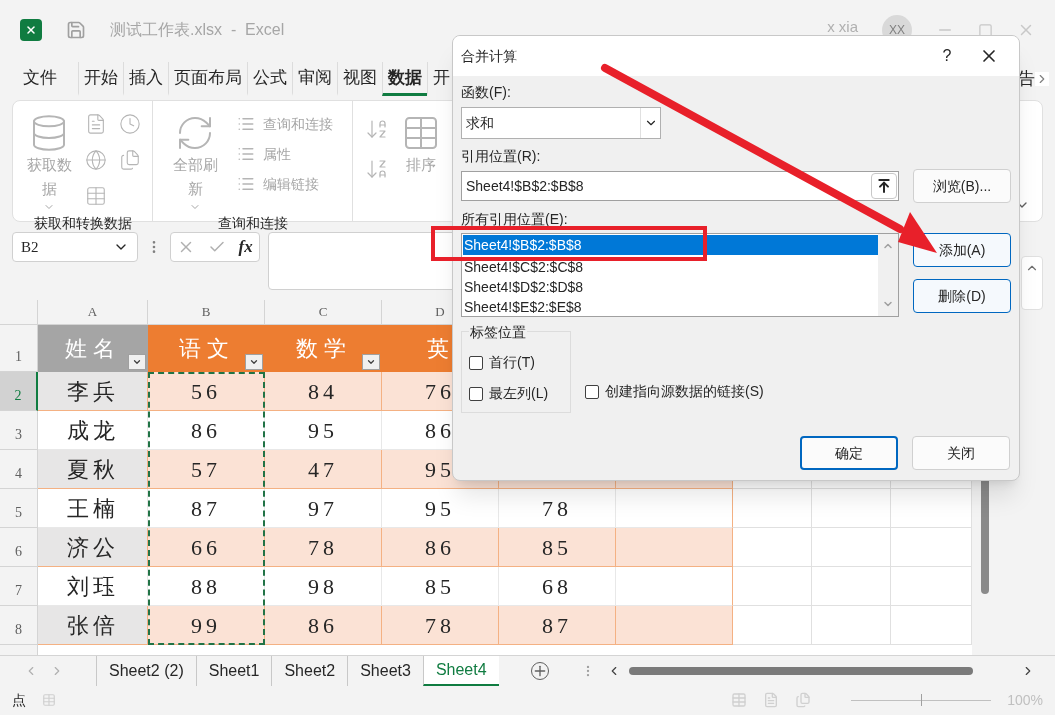  What do you see at coordinates (323, 508) in the screenshot?
I see `table-cell: 97` at bounding box center [323, 508].